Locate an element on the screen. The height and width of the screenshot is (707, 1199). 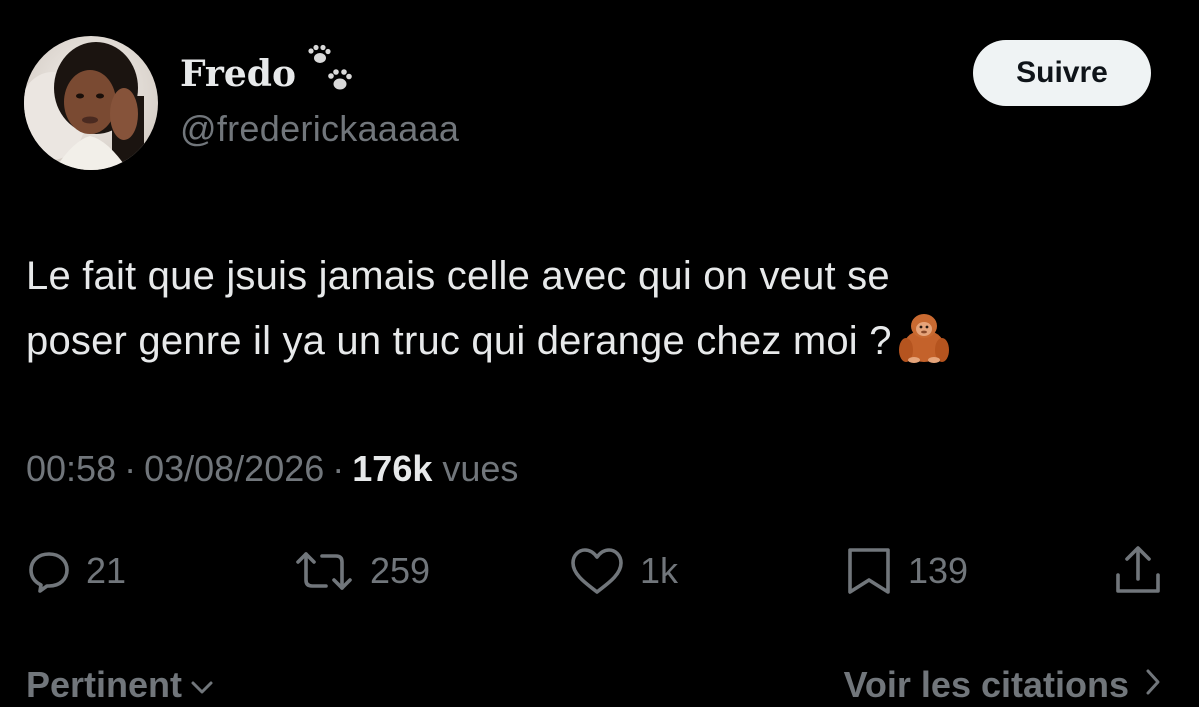
views-count: 176k is located at coordinates (392, 469).